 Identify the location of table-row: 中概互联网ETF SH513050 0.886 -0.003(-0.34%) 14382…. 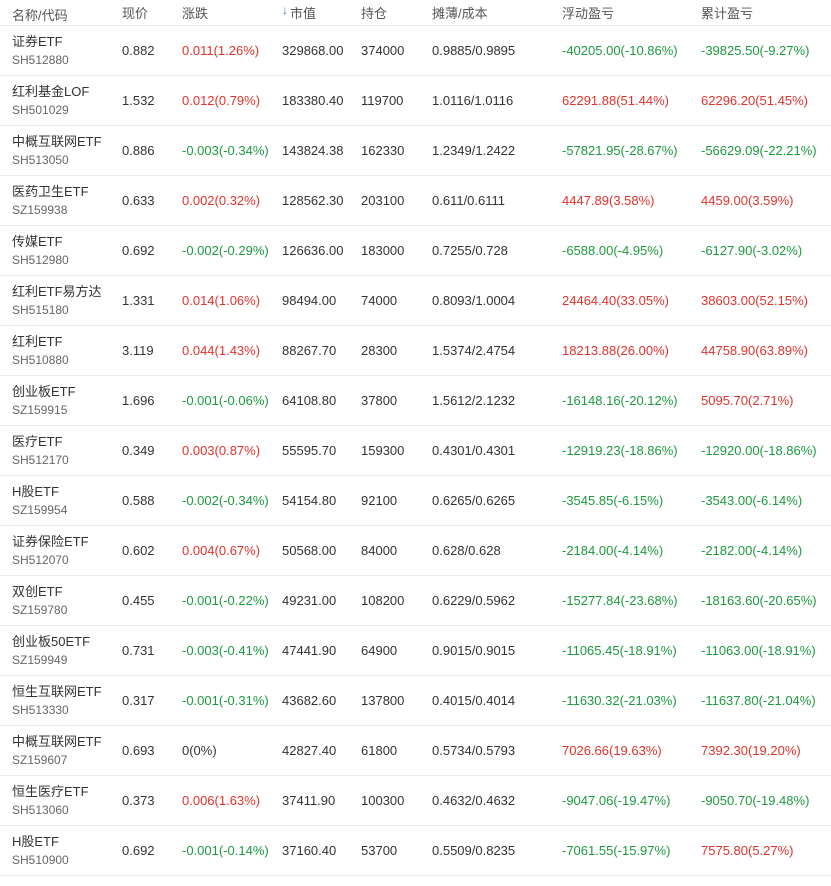
(415, 151).